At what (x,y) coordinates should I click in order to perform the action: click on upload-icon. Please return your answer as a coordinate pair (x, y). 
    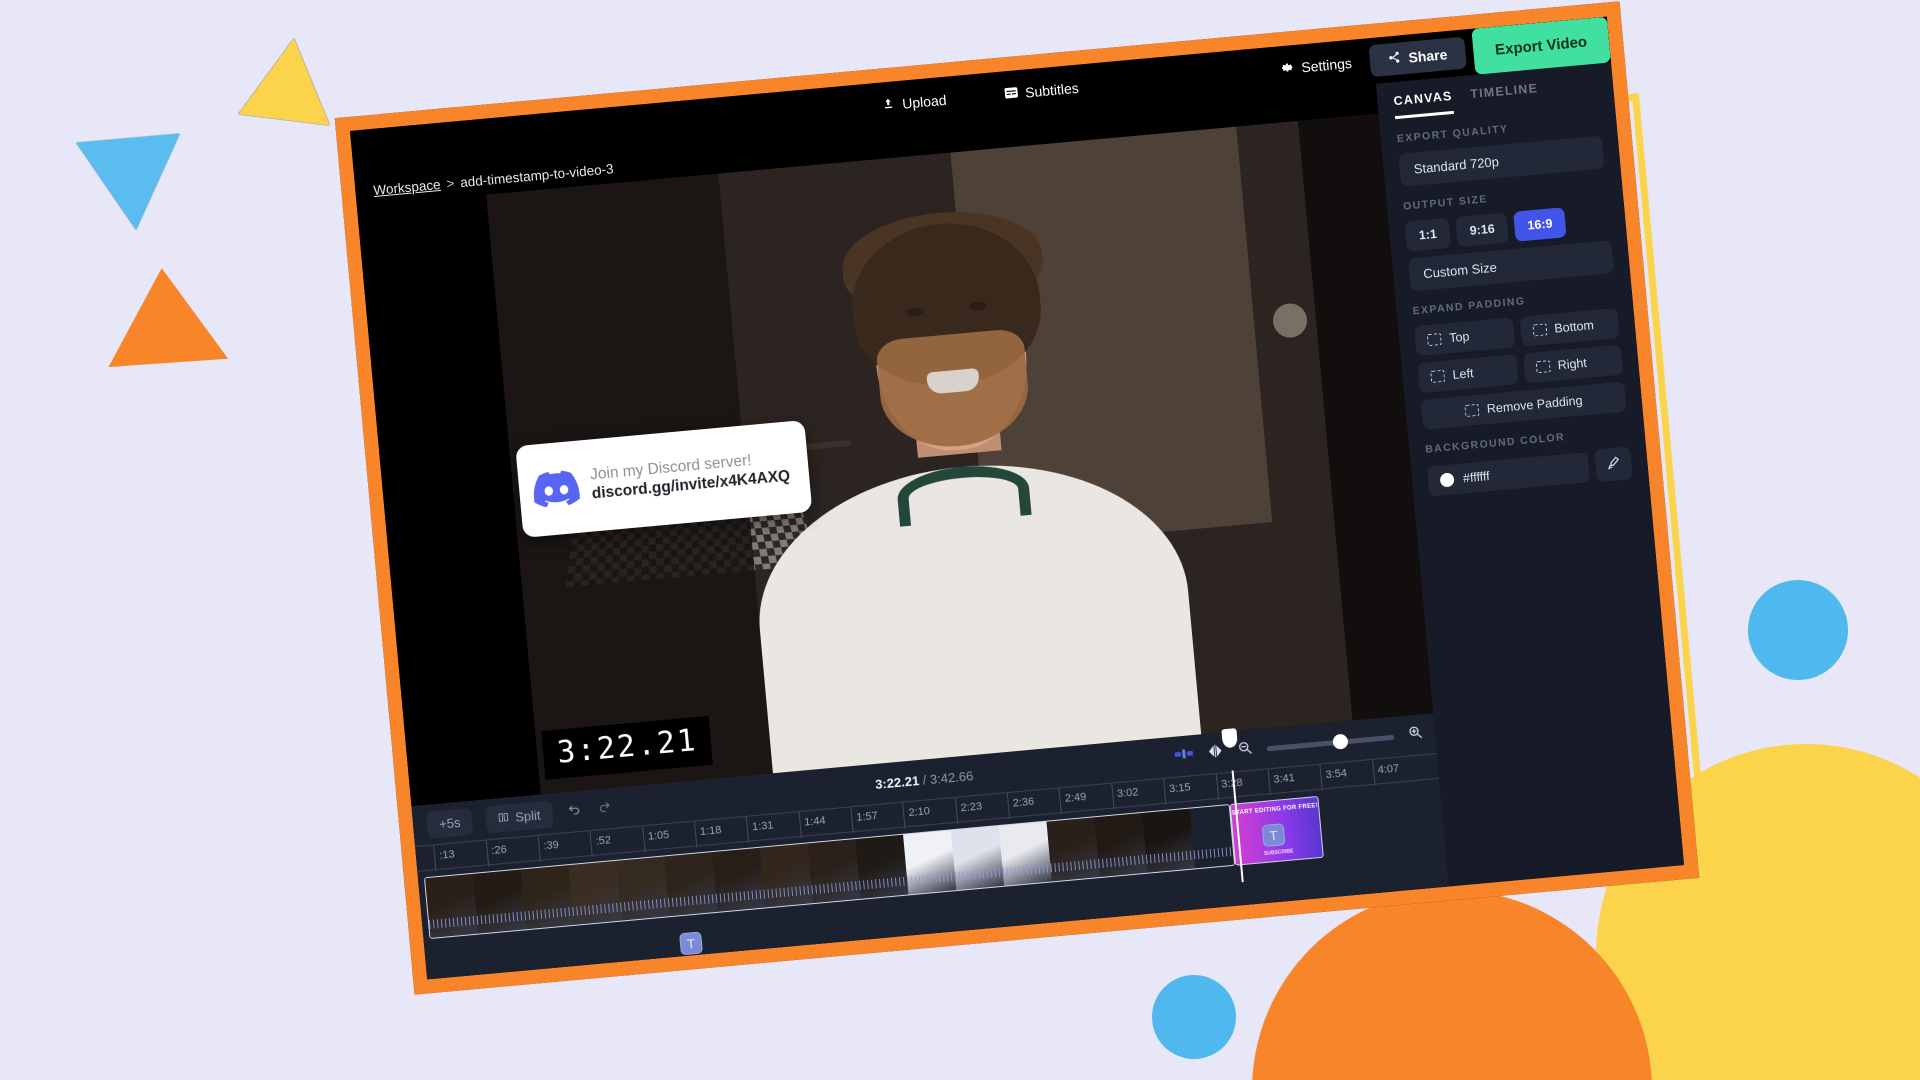
    Looking at the image, I should click on (889, 104).